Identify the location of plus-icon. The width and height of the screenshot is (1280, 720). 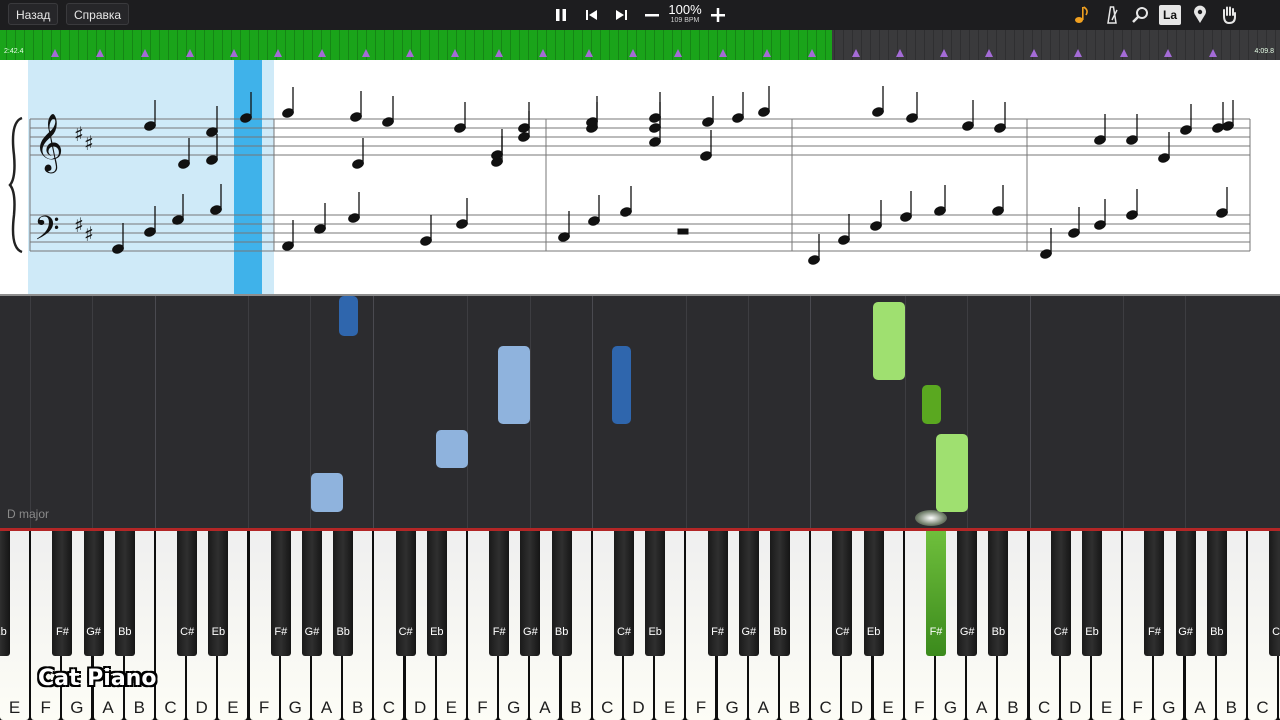
(718, 15).